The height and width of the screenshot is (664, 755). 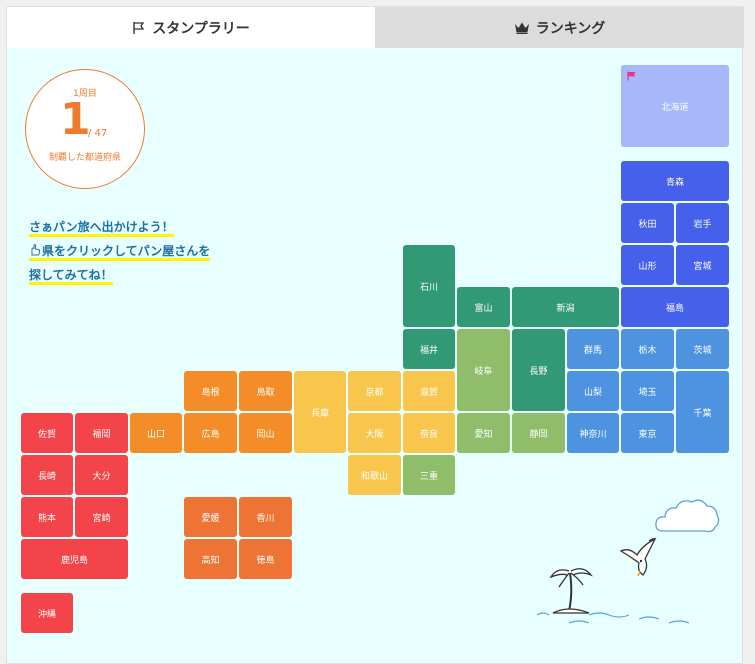 I want to click on pref-saitama: 埼玉, so click(x=647, y=391).